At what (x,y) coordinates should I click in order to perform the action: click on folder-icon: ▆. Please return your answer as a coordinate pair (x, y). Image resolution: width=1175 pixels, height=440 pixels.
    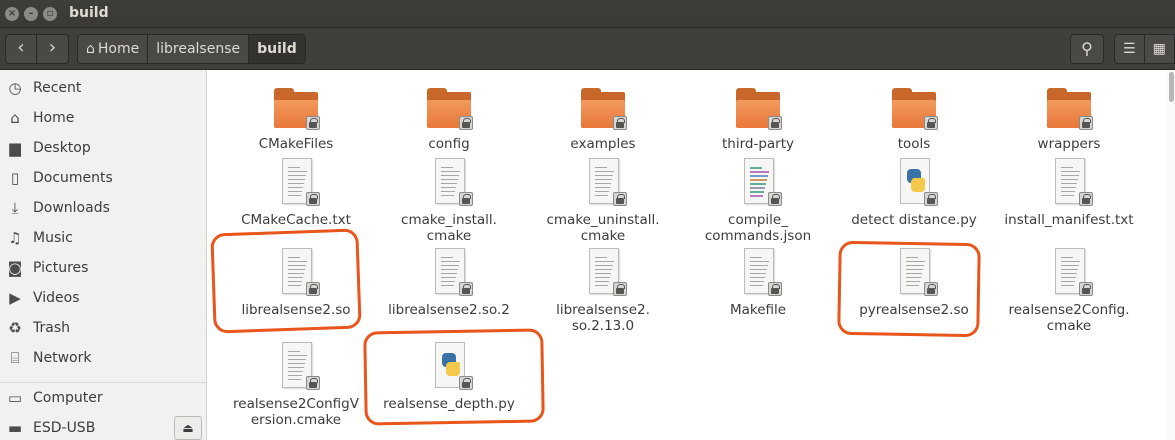
    Looking at the image, I should click on (15, 148).